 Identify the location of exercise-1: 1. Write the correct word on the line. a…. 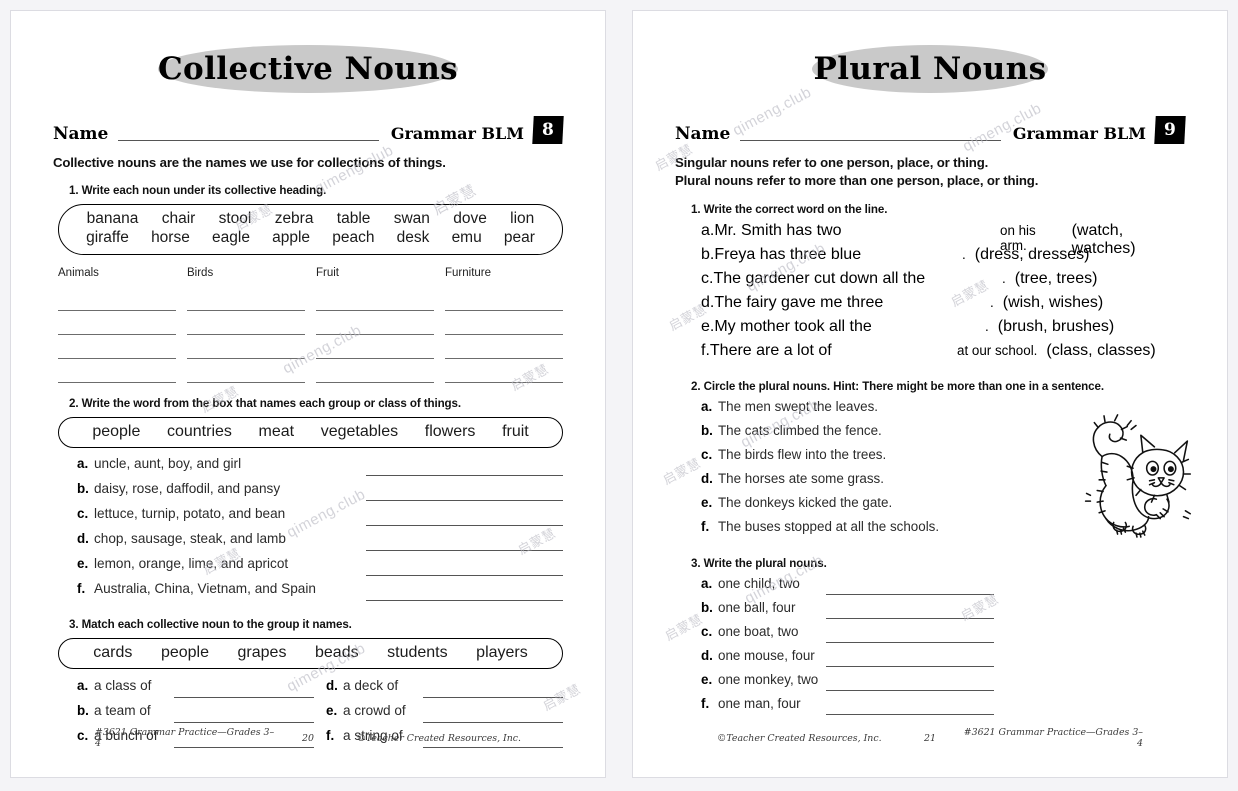
(930, 284).